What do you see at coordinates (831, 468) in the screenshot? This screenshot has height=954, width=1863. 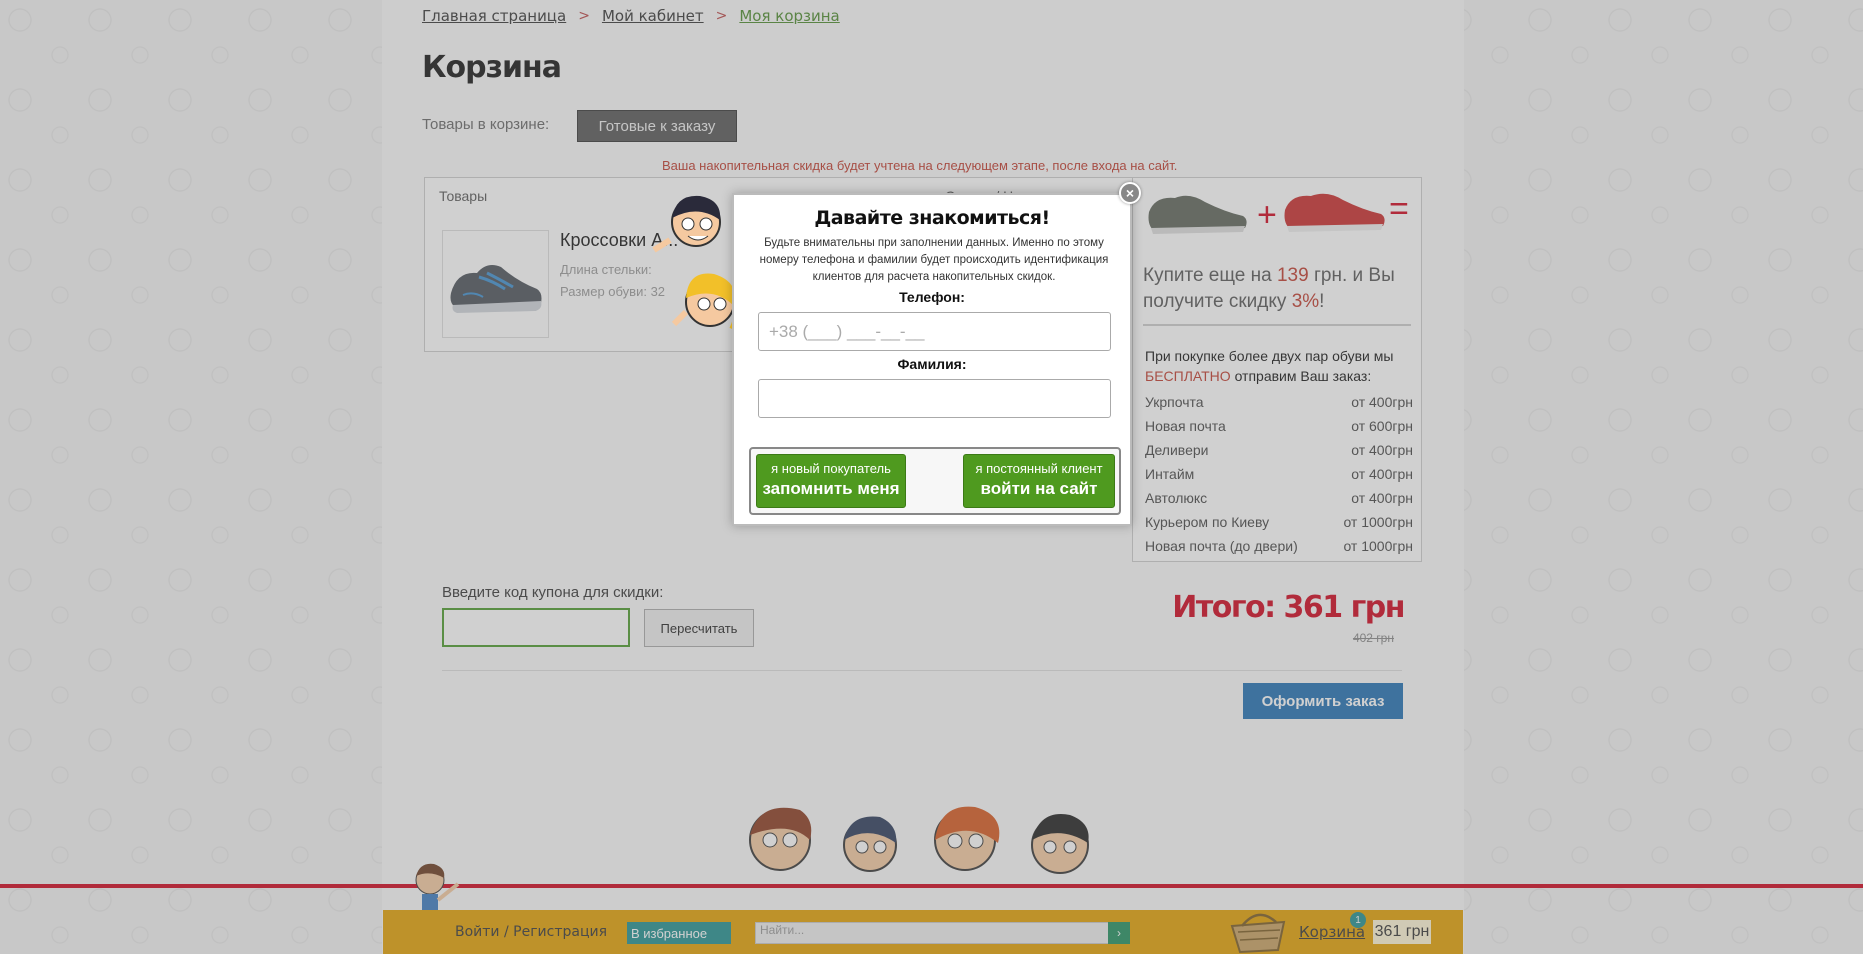 I see `new-buyer-small: я новый покупатель` at bounding box center [831, 468].